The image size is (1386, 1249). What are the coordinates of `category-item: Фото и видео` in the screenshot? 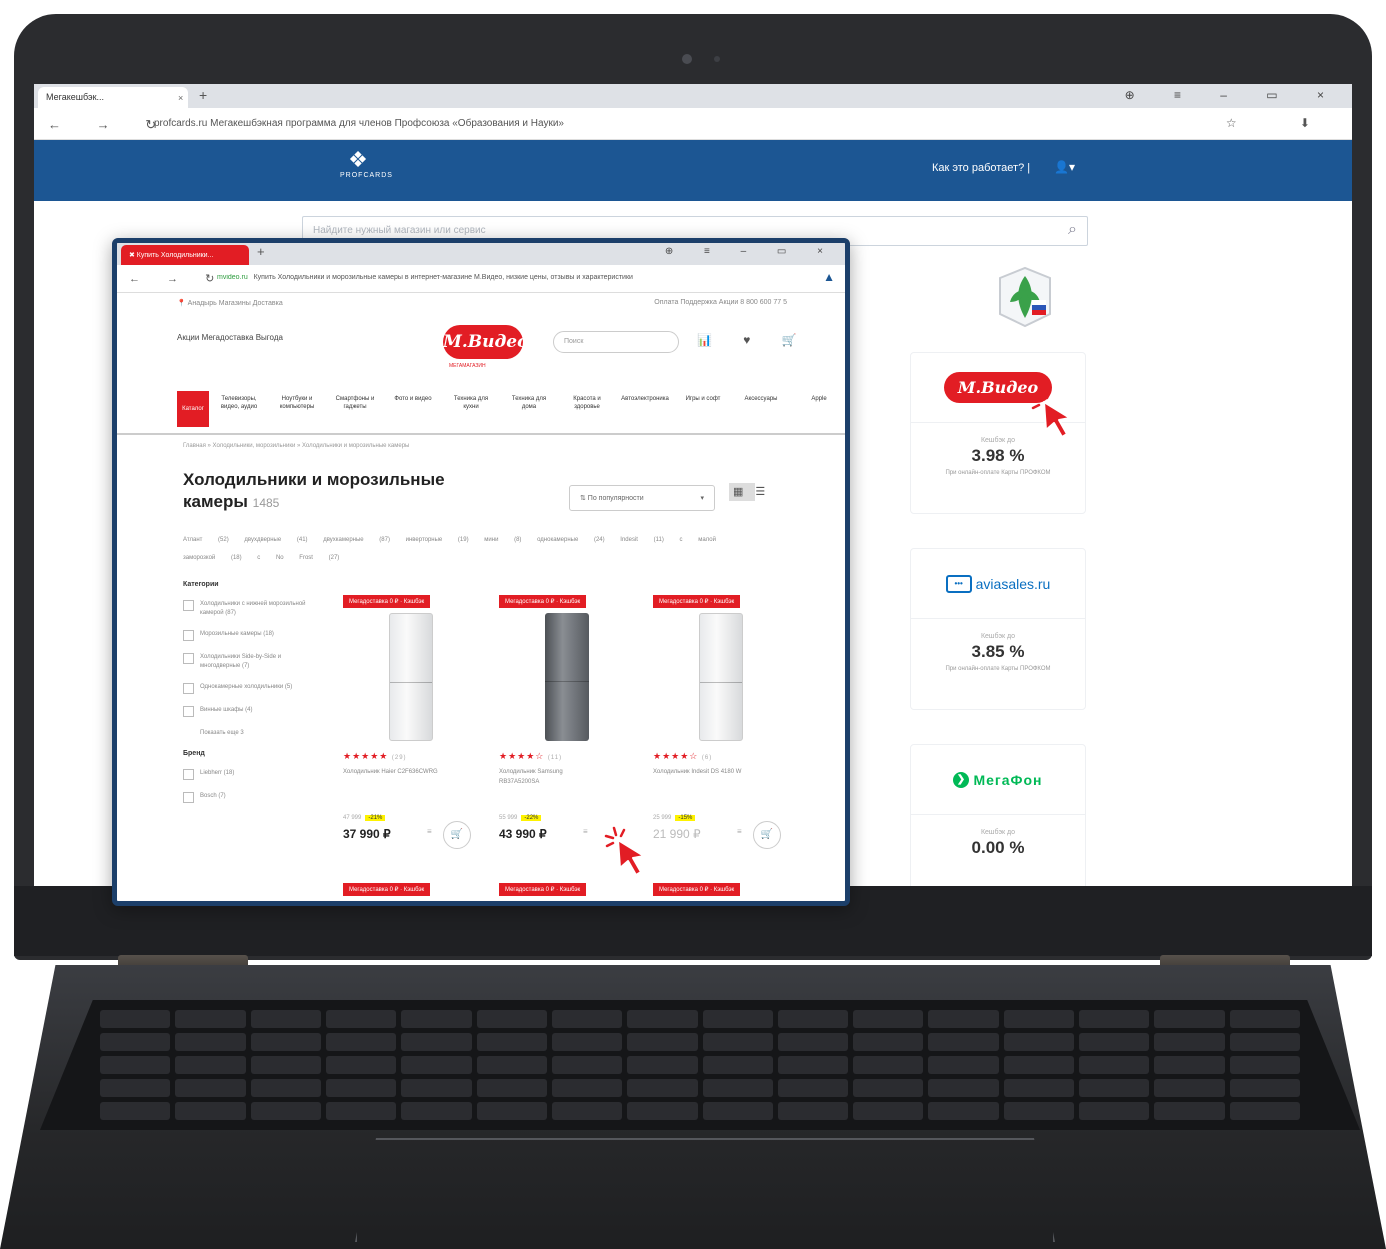 It's located at (413, 403).